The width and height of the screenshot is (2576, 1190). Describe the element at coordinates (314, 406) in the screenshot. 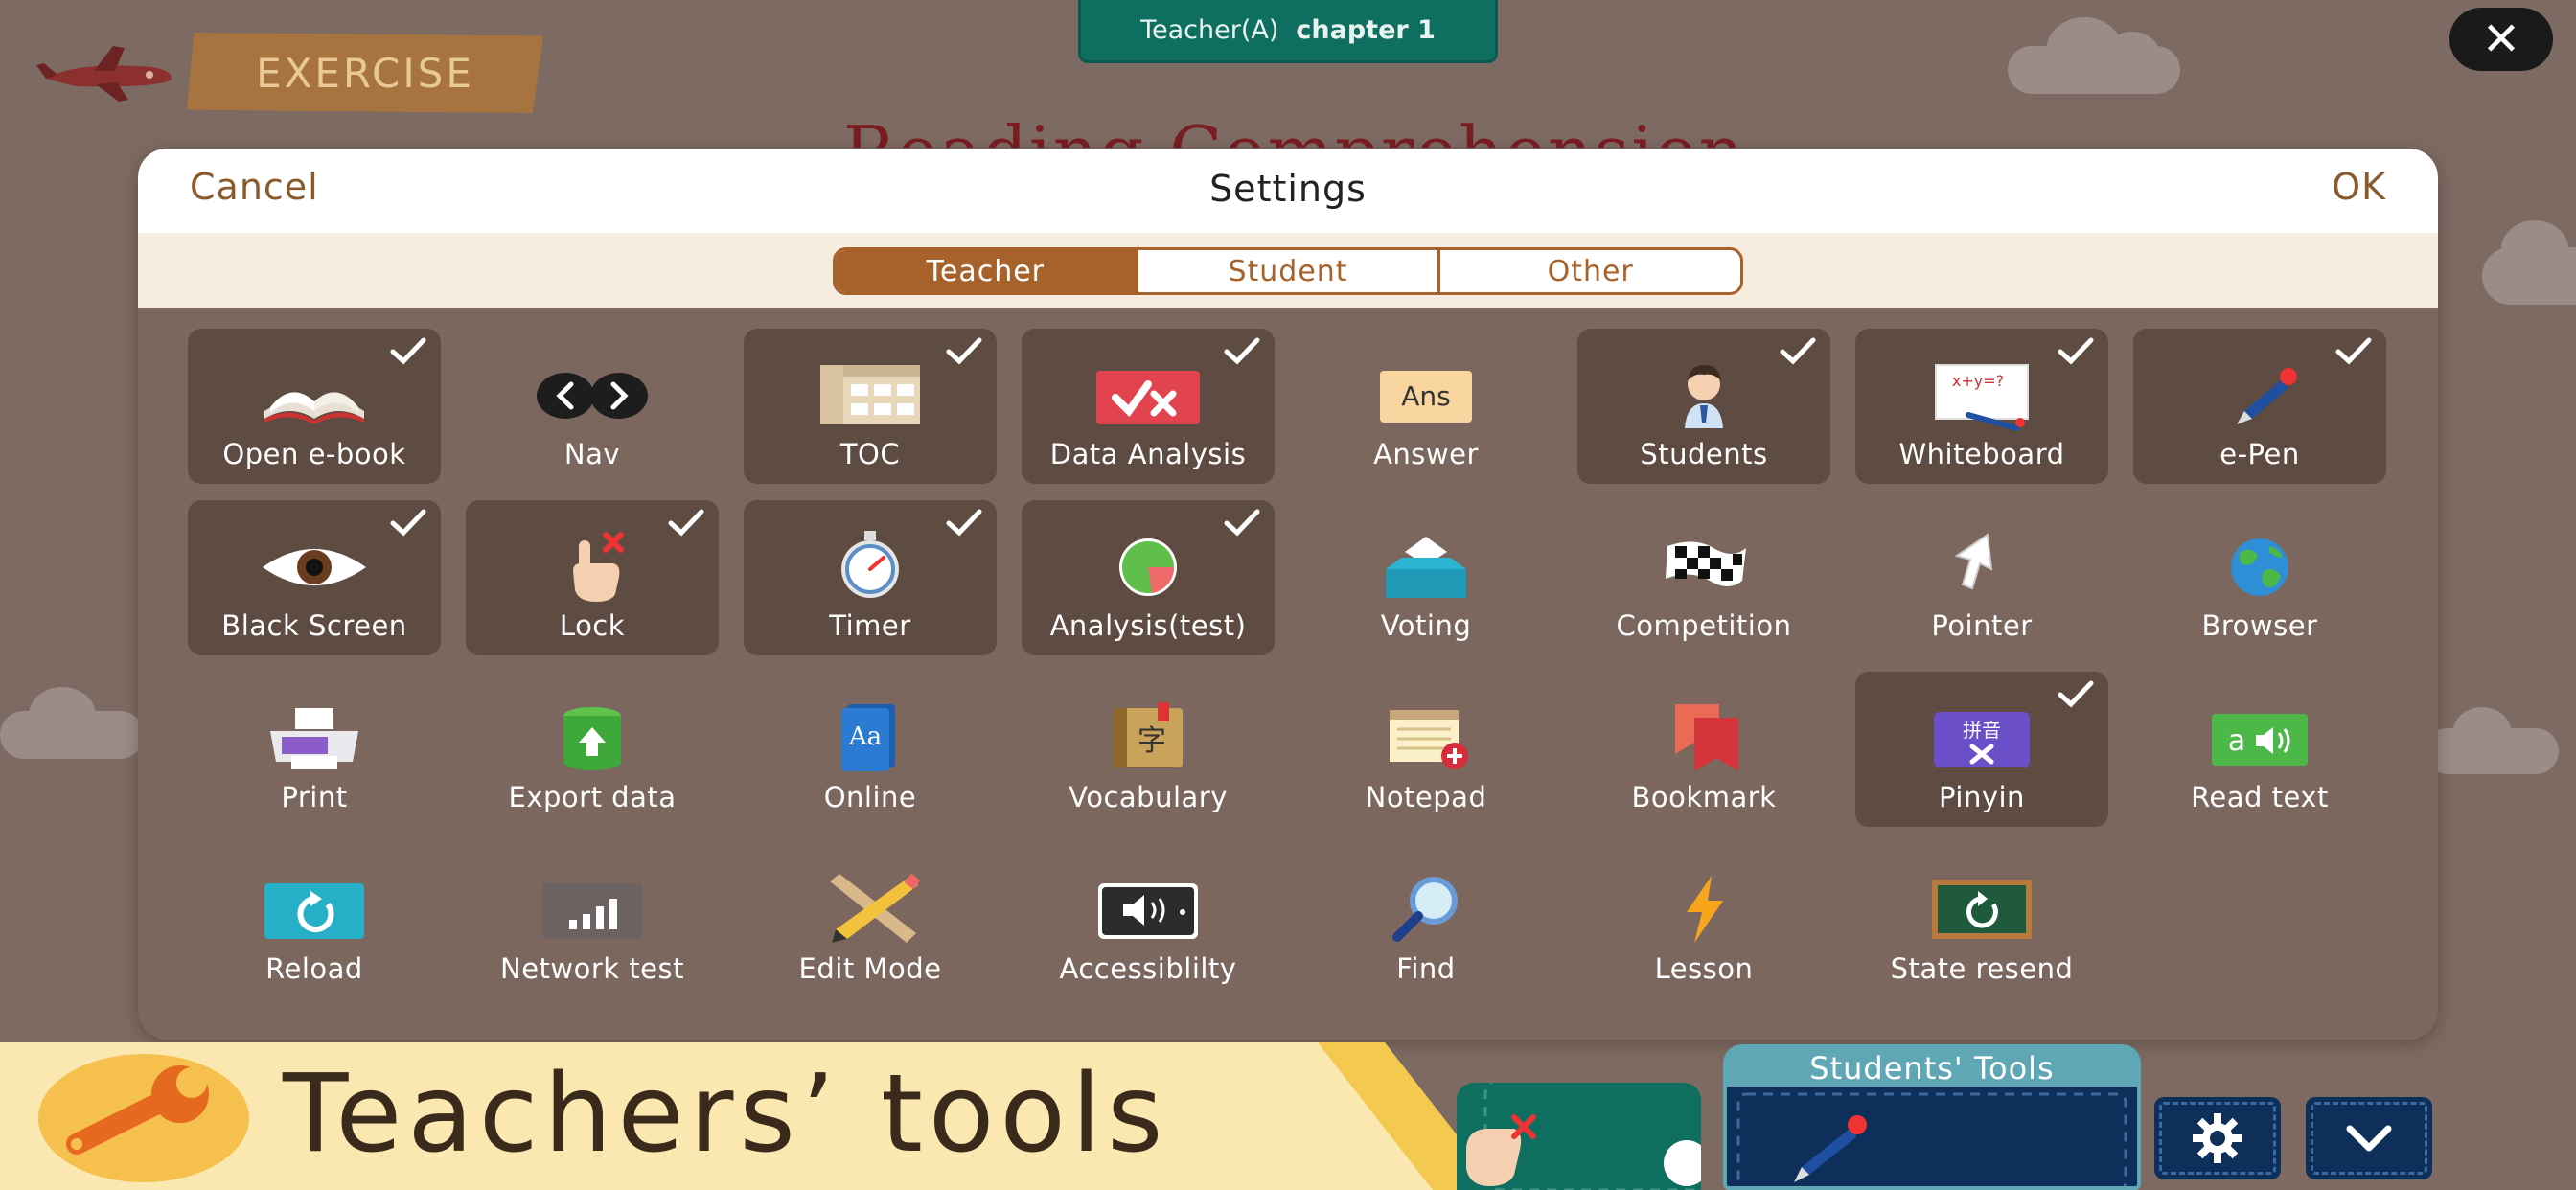

I see `tool-open-ebook: Open e-book` at that location.